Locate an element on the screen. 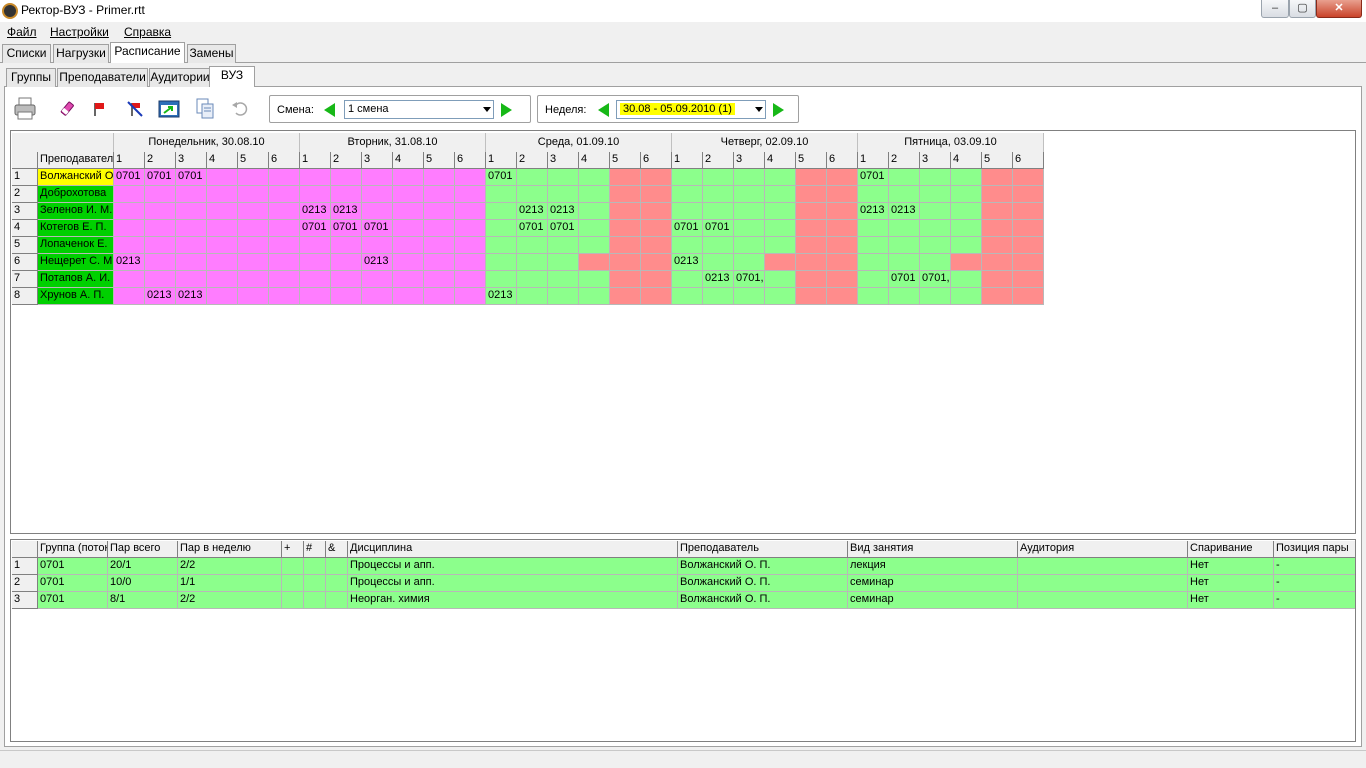  tab-lists: Списки is located at coordinates (26, 53).